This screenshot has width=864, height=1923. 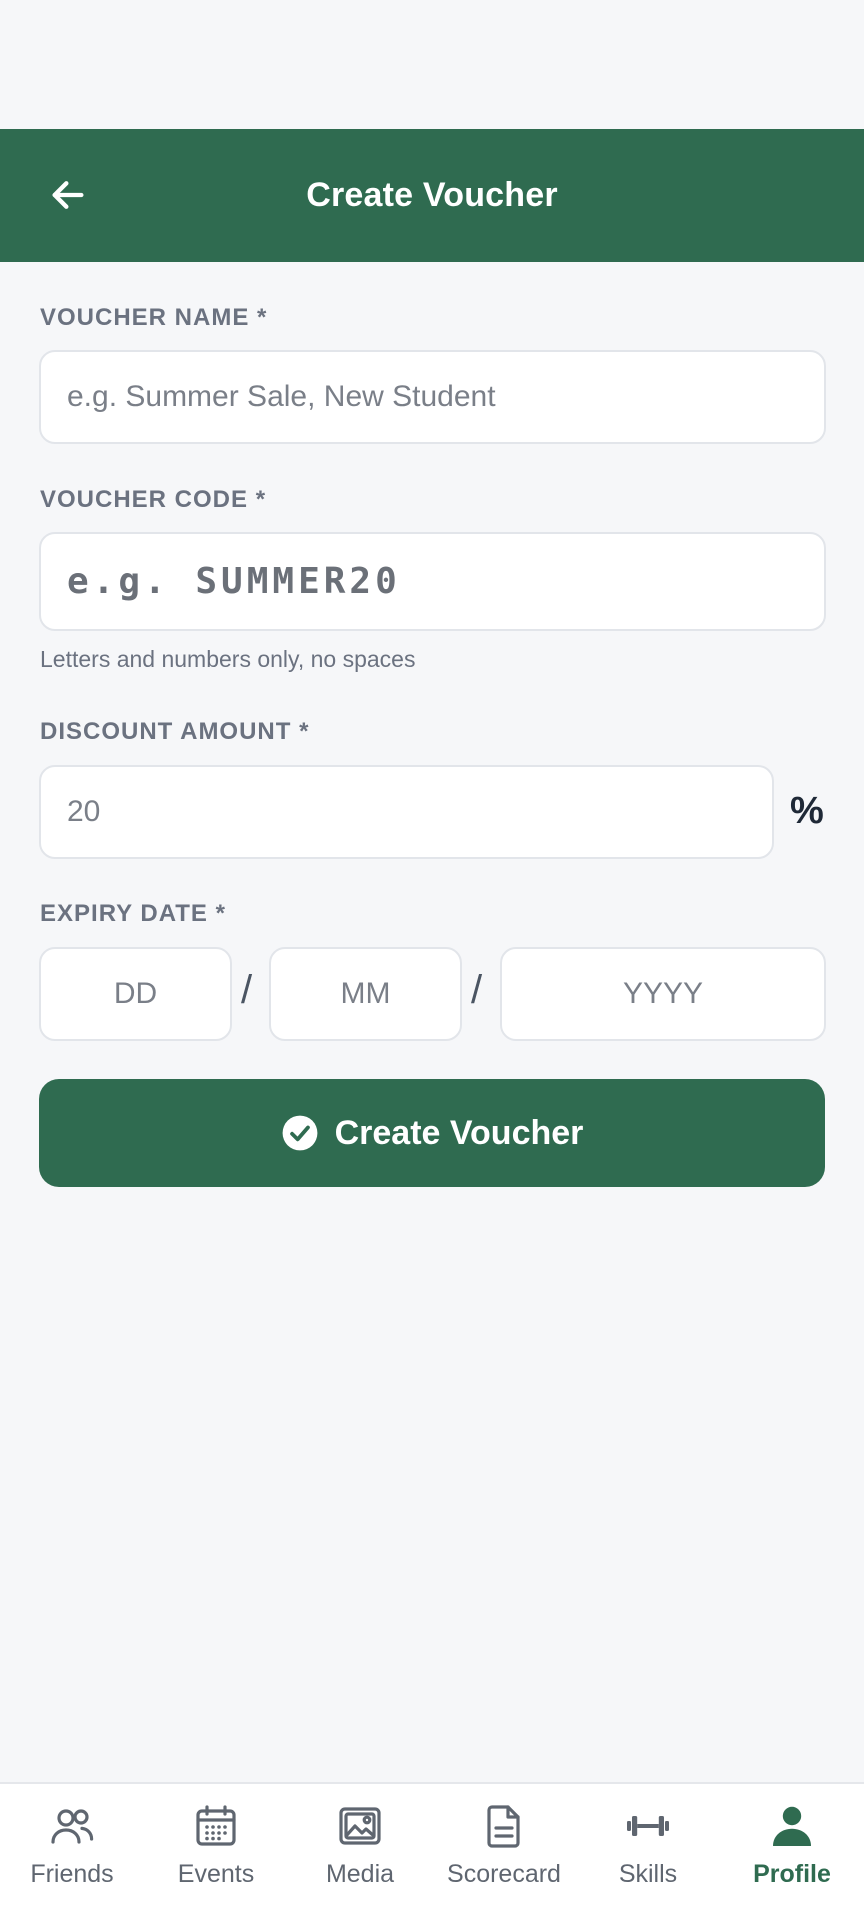 I want to click on voucher-code-field-container, so click(x=432, y=581).